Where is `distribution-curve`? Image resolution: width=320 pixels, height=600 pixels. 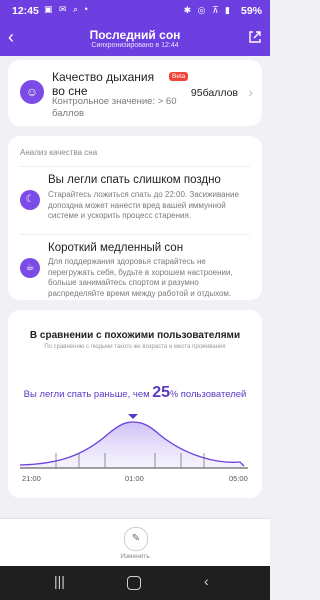 distribution-curve is located at coordinates (133, 441).